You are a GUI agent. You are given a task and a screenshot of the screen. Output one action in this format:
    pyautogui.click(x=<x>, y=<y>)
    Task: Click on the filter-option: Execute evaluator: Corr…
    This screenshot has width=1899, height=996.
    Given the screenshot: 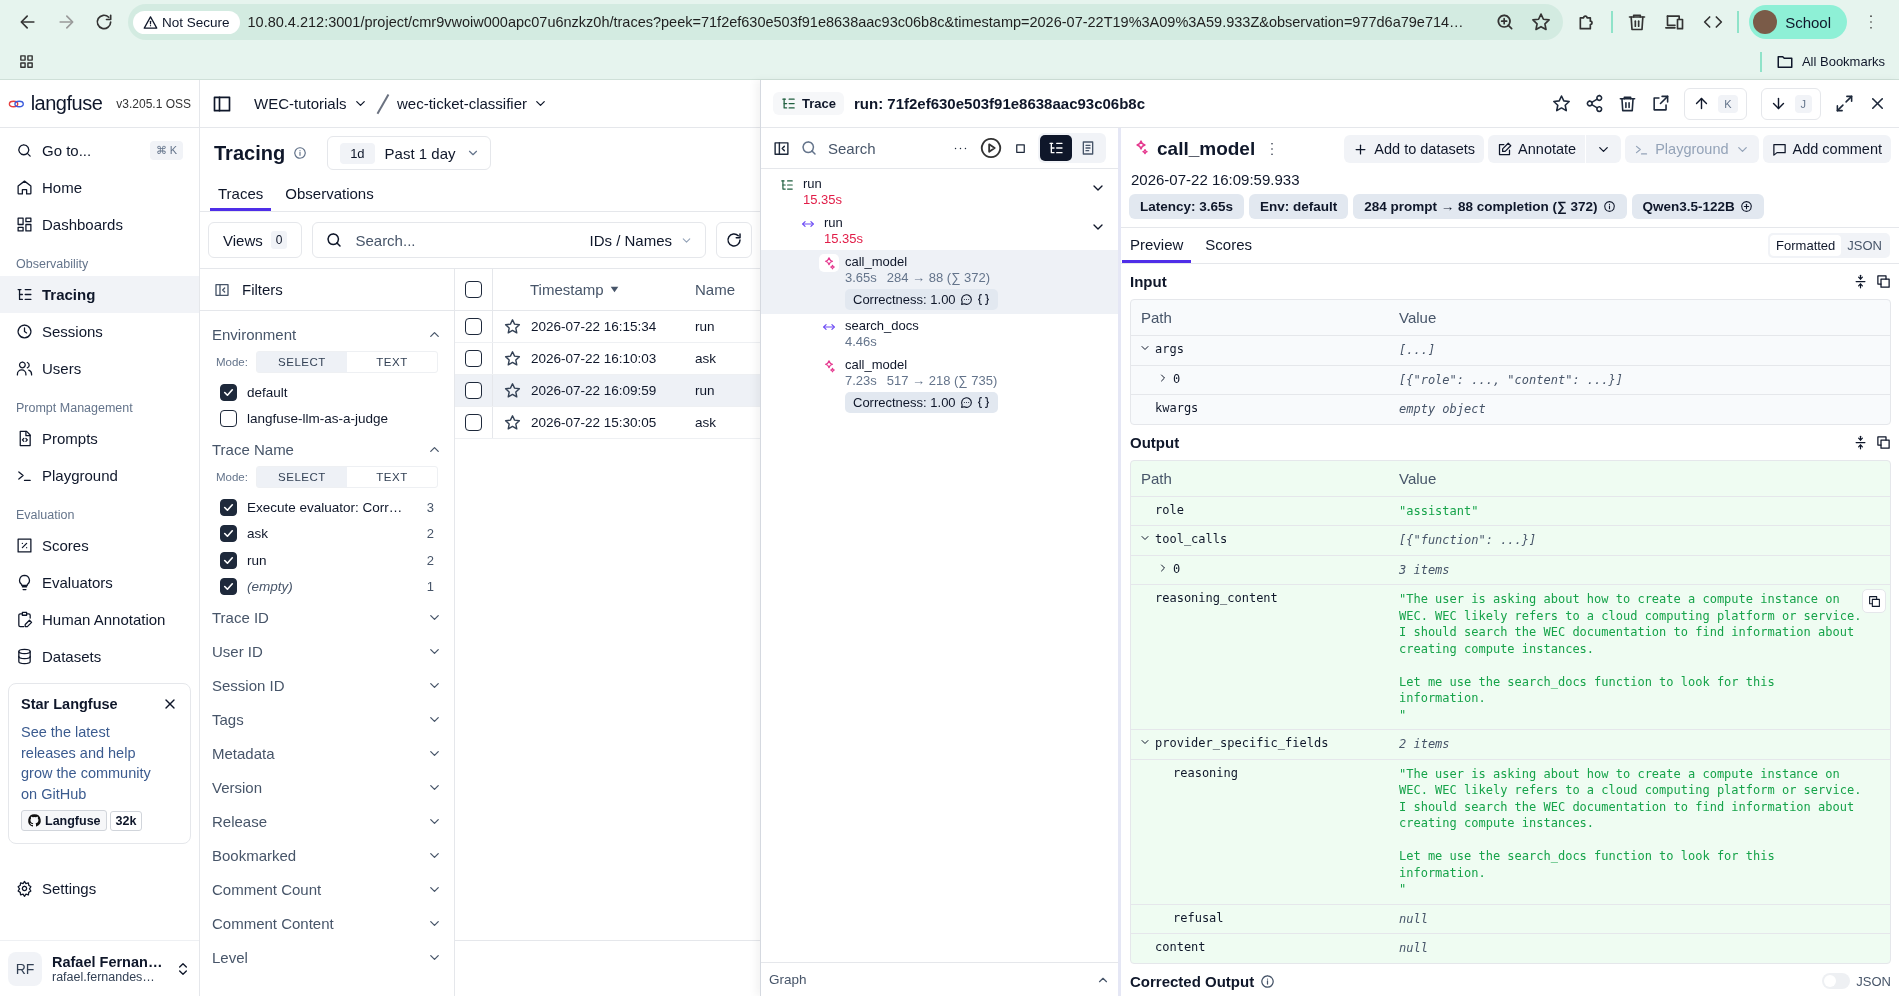 What is the action you would take?
    pyautogui.click(x=332, y=507)
    